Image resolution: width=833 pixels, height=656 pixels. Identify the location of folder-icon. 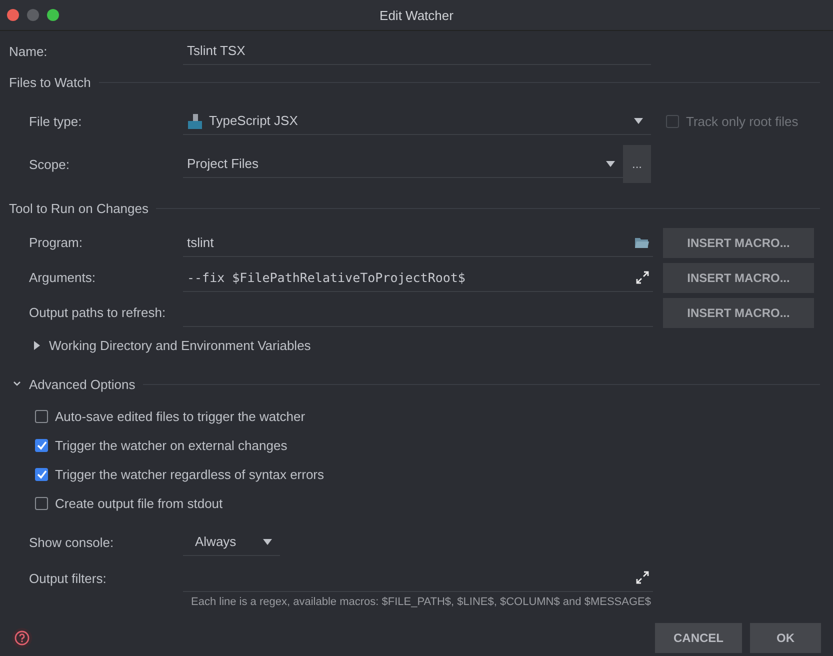
(642, 242).